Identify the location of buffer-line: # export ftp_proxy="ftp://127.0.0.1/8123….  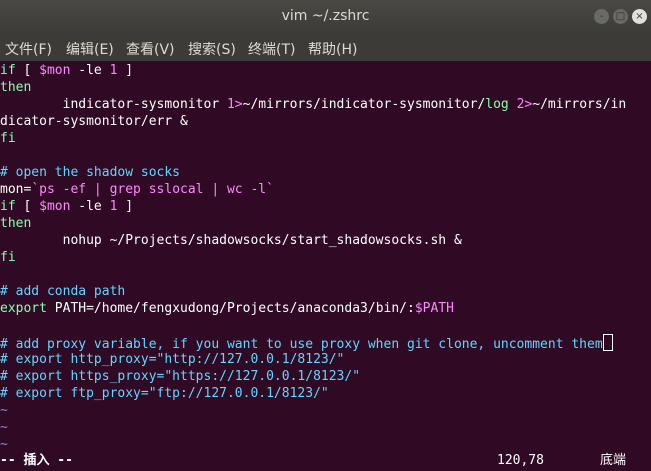
(325, 393).